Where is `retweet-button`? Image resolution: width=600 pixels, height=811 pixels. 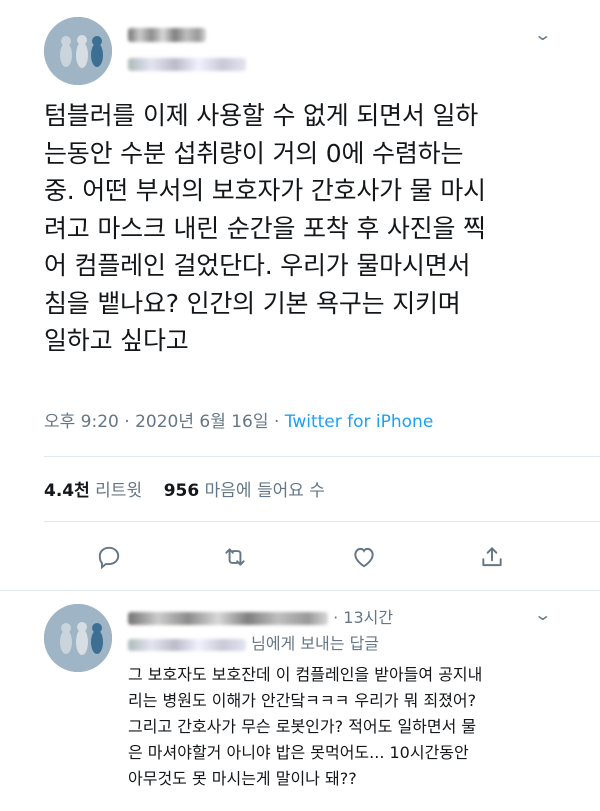 retweet-button is located at coordinates (235, 557).